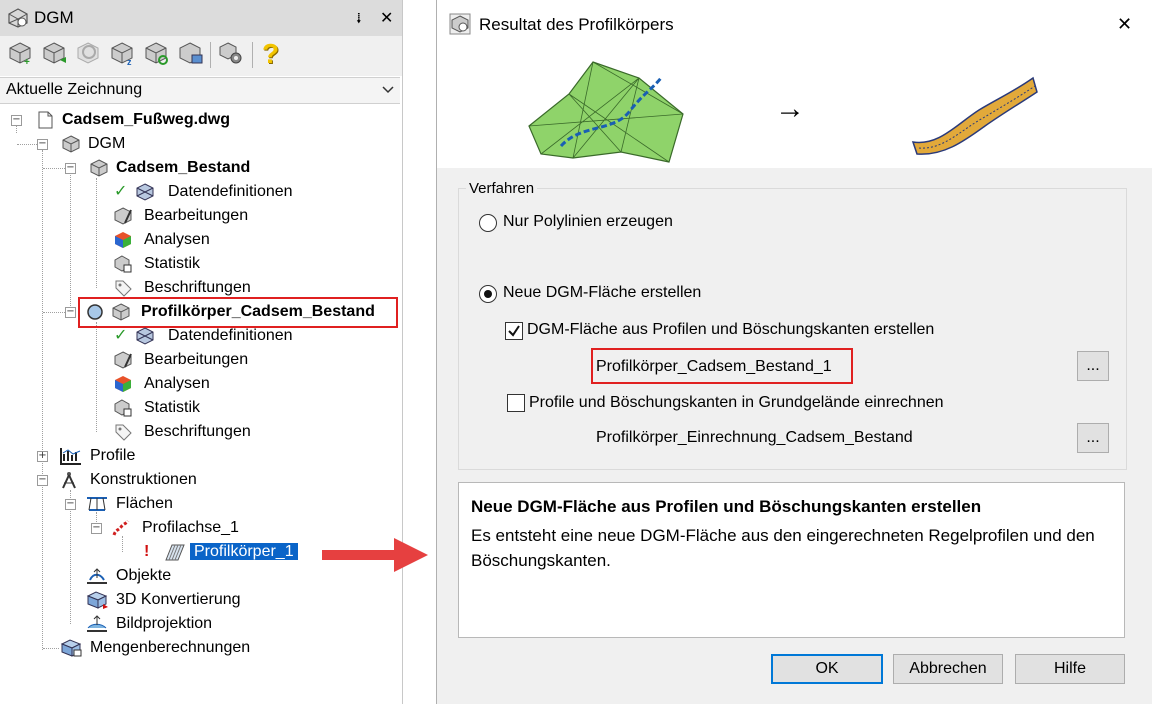 Image resolution: width=1152 pixels, height=704 pixels. What do you see at coordinates (123, 288) in the screenshot?
I see `label-tag-icon` at bounding box center [123, 288].